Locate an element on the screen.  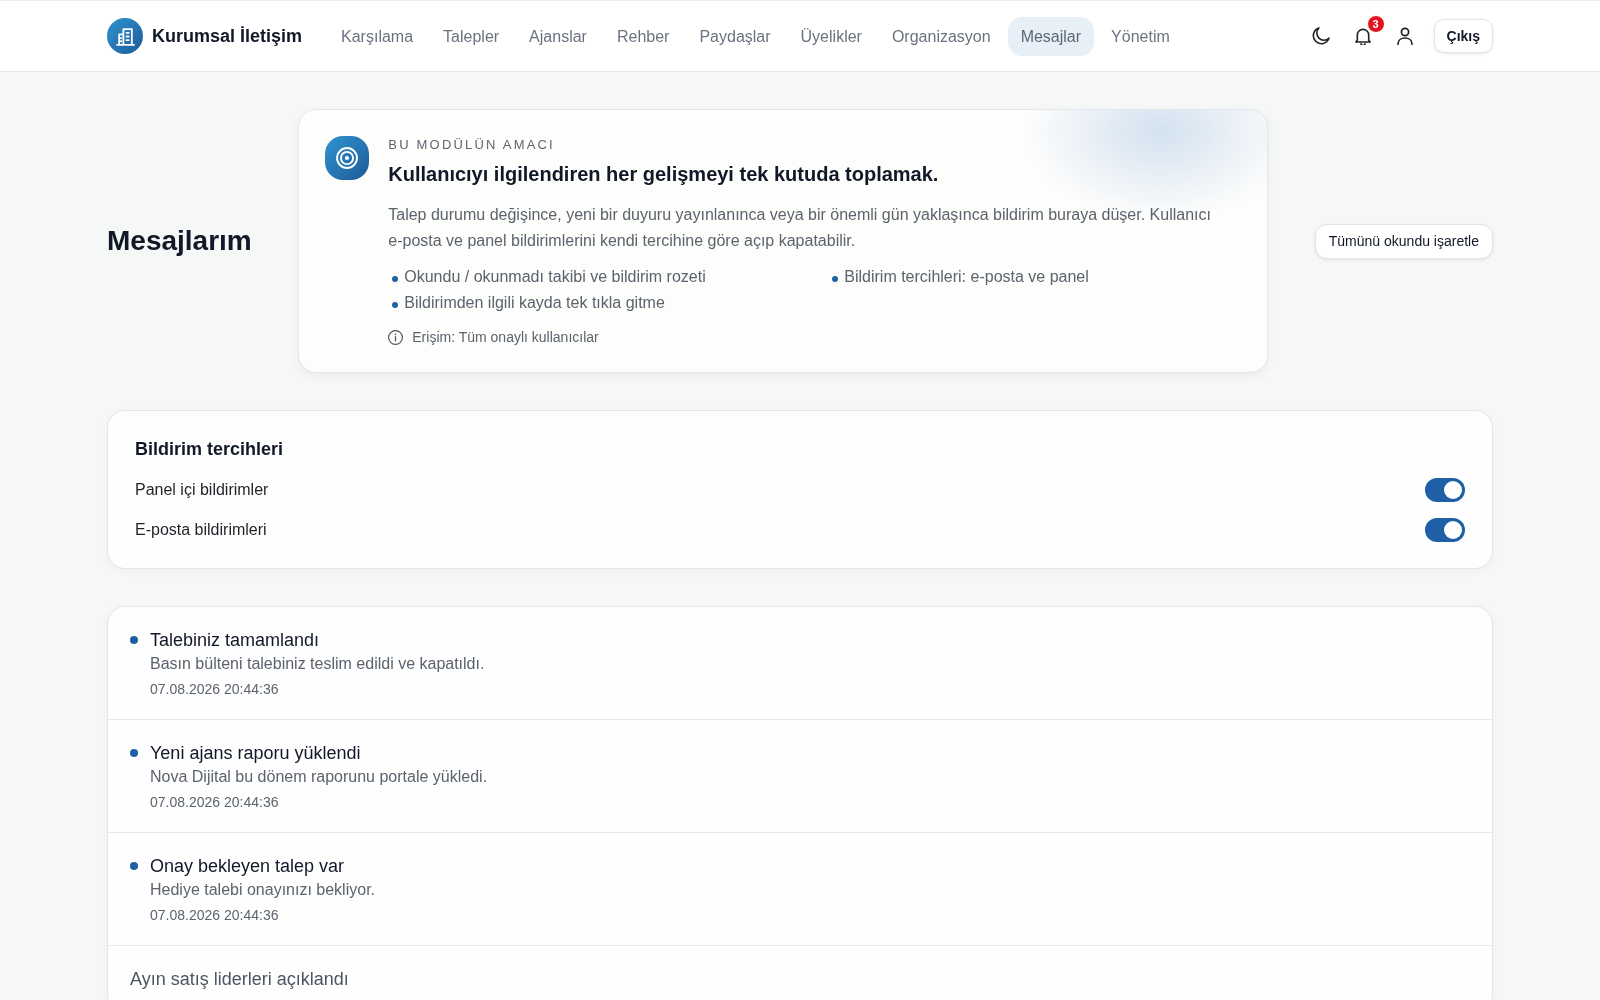
bell-icon is located at coordinates (1362, 36).